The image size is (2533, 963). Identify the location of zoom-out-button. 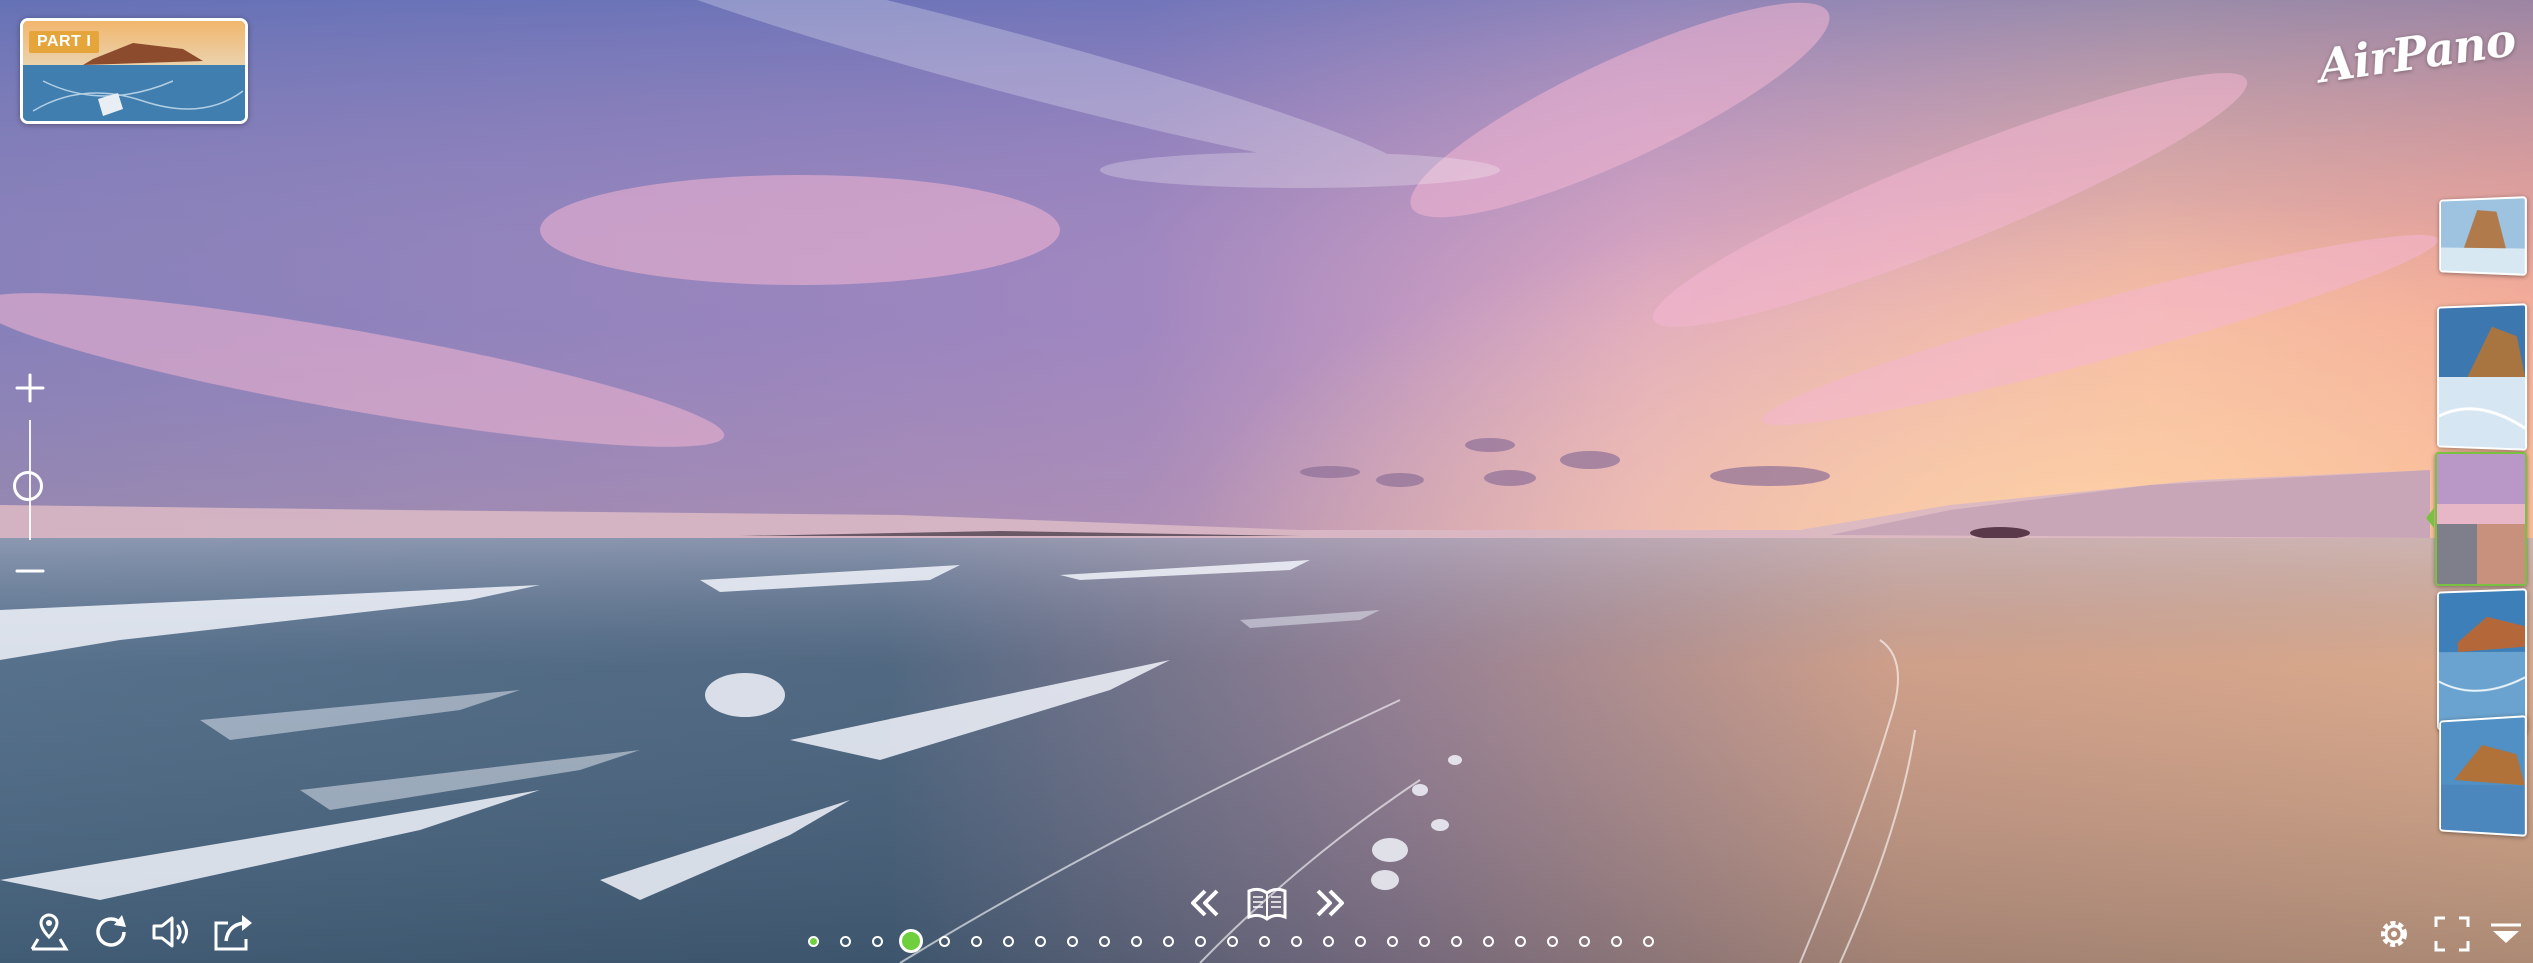
(30, 571).